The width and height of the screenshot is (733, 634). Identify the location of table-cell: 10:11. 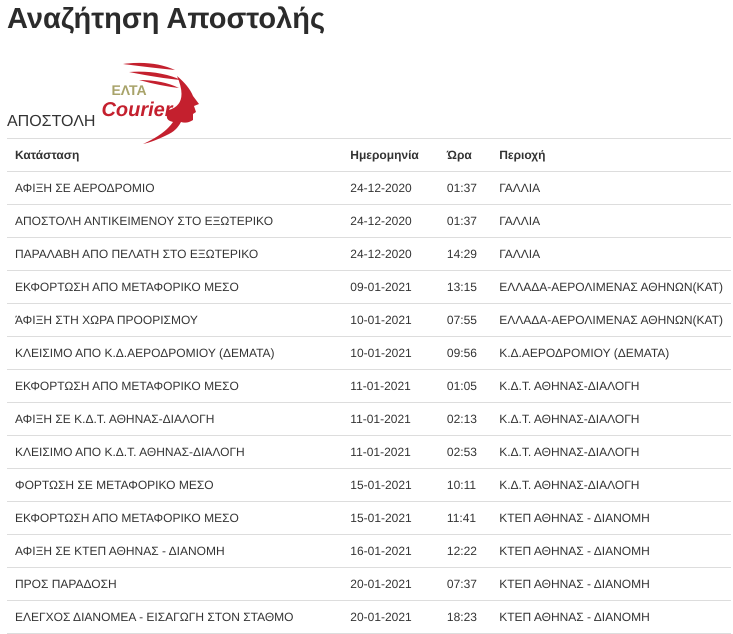
(461, 485).